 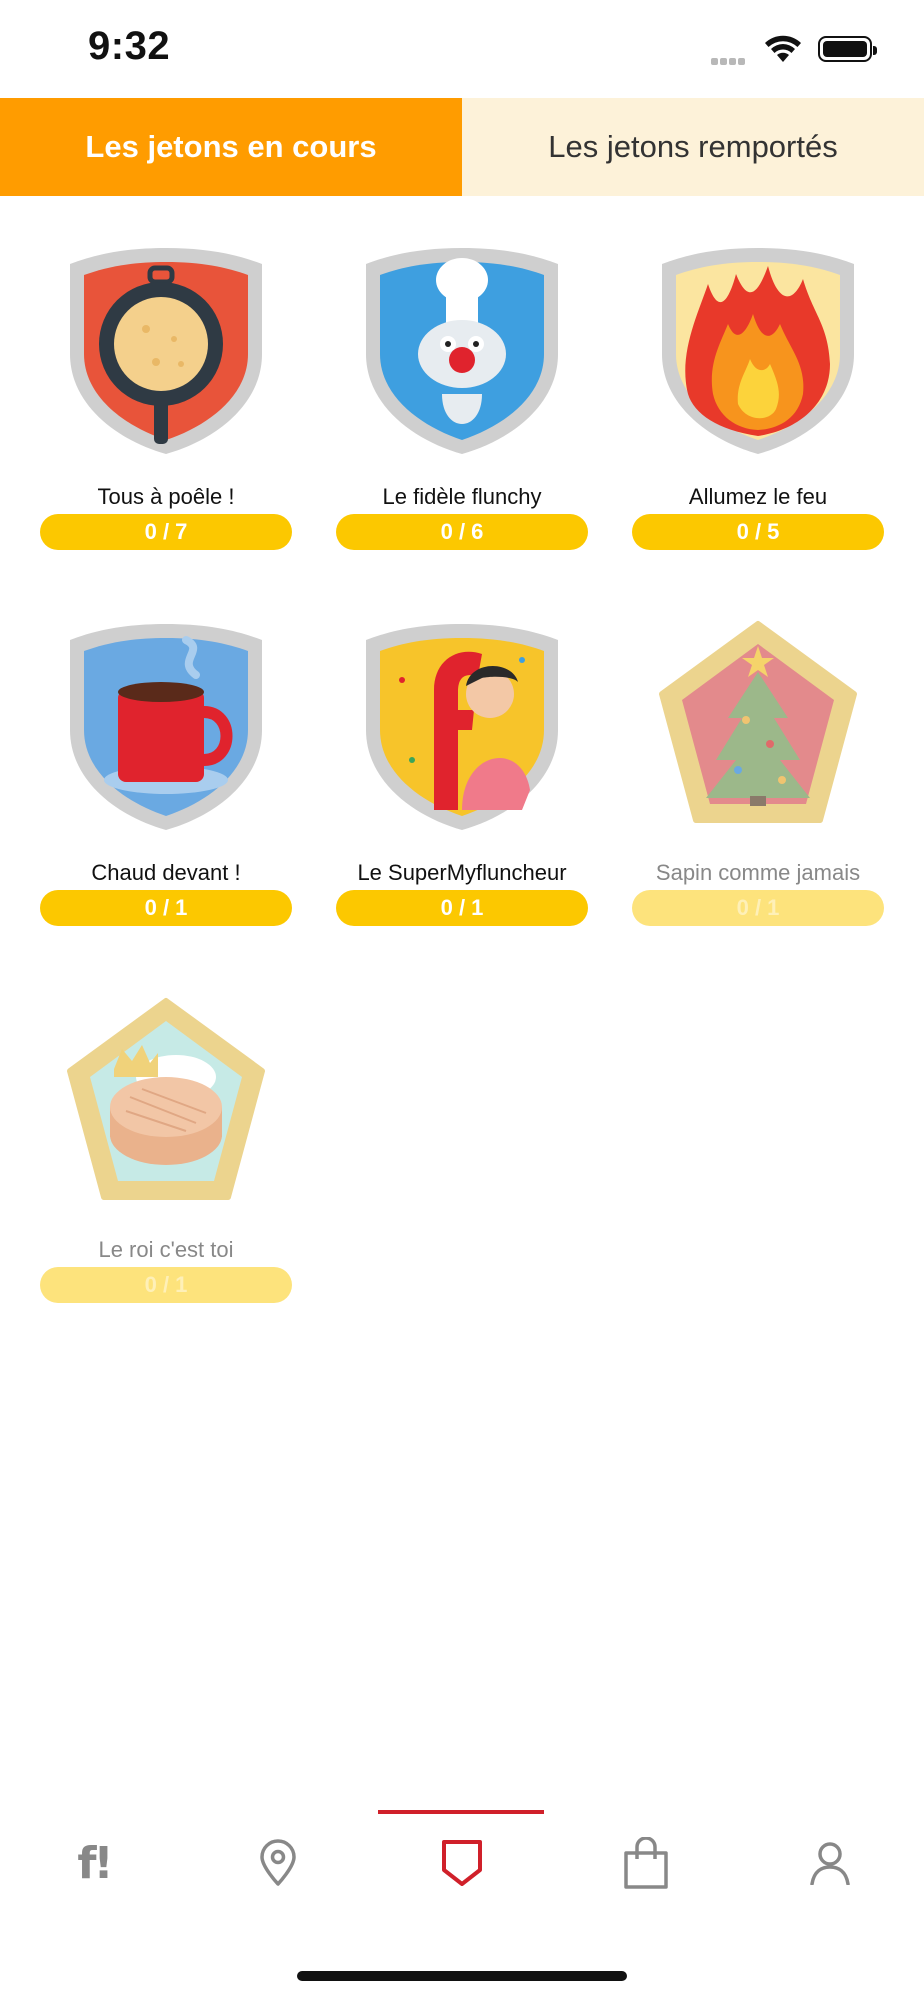 What do you see at coordinates (729, 61) in the screenshot?
I see `cellular-signal-icon` at bounding box center [729, 61].